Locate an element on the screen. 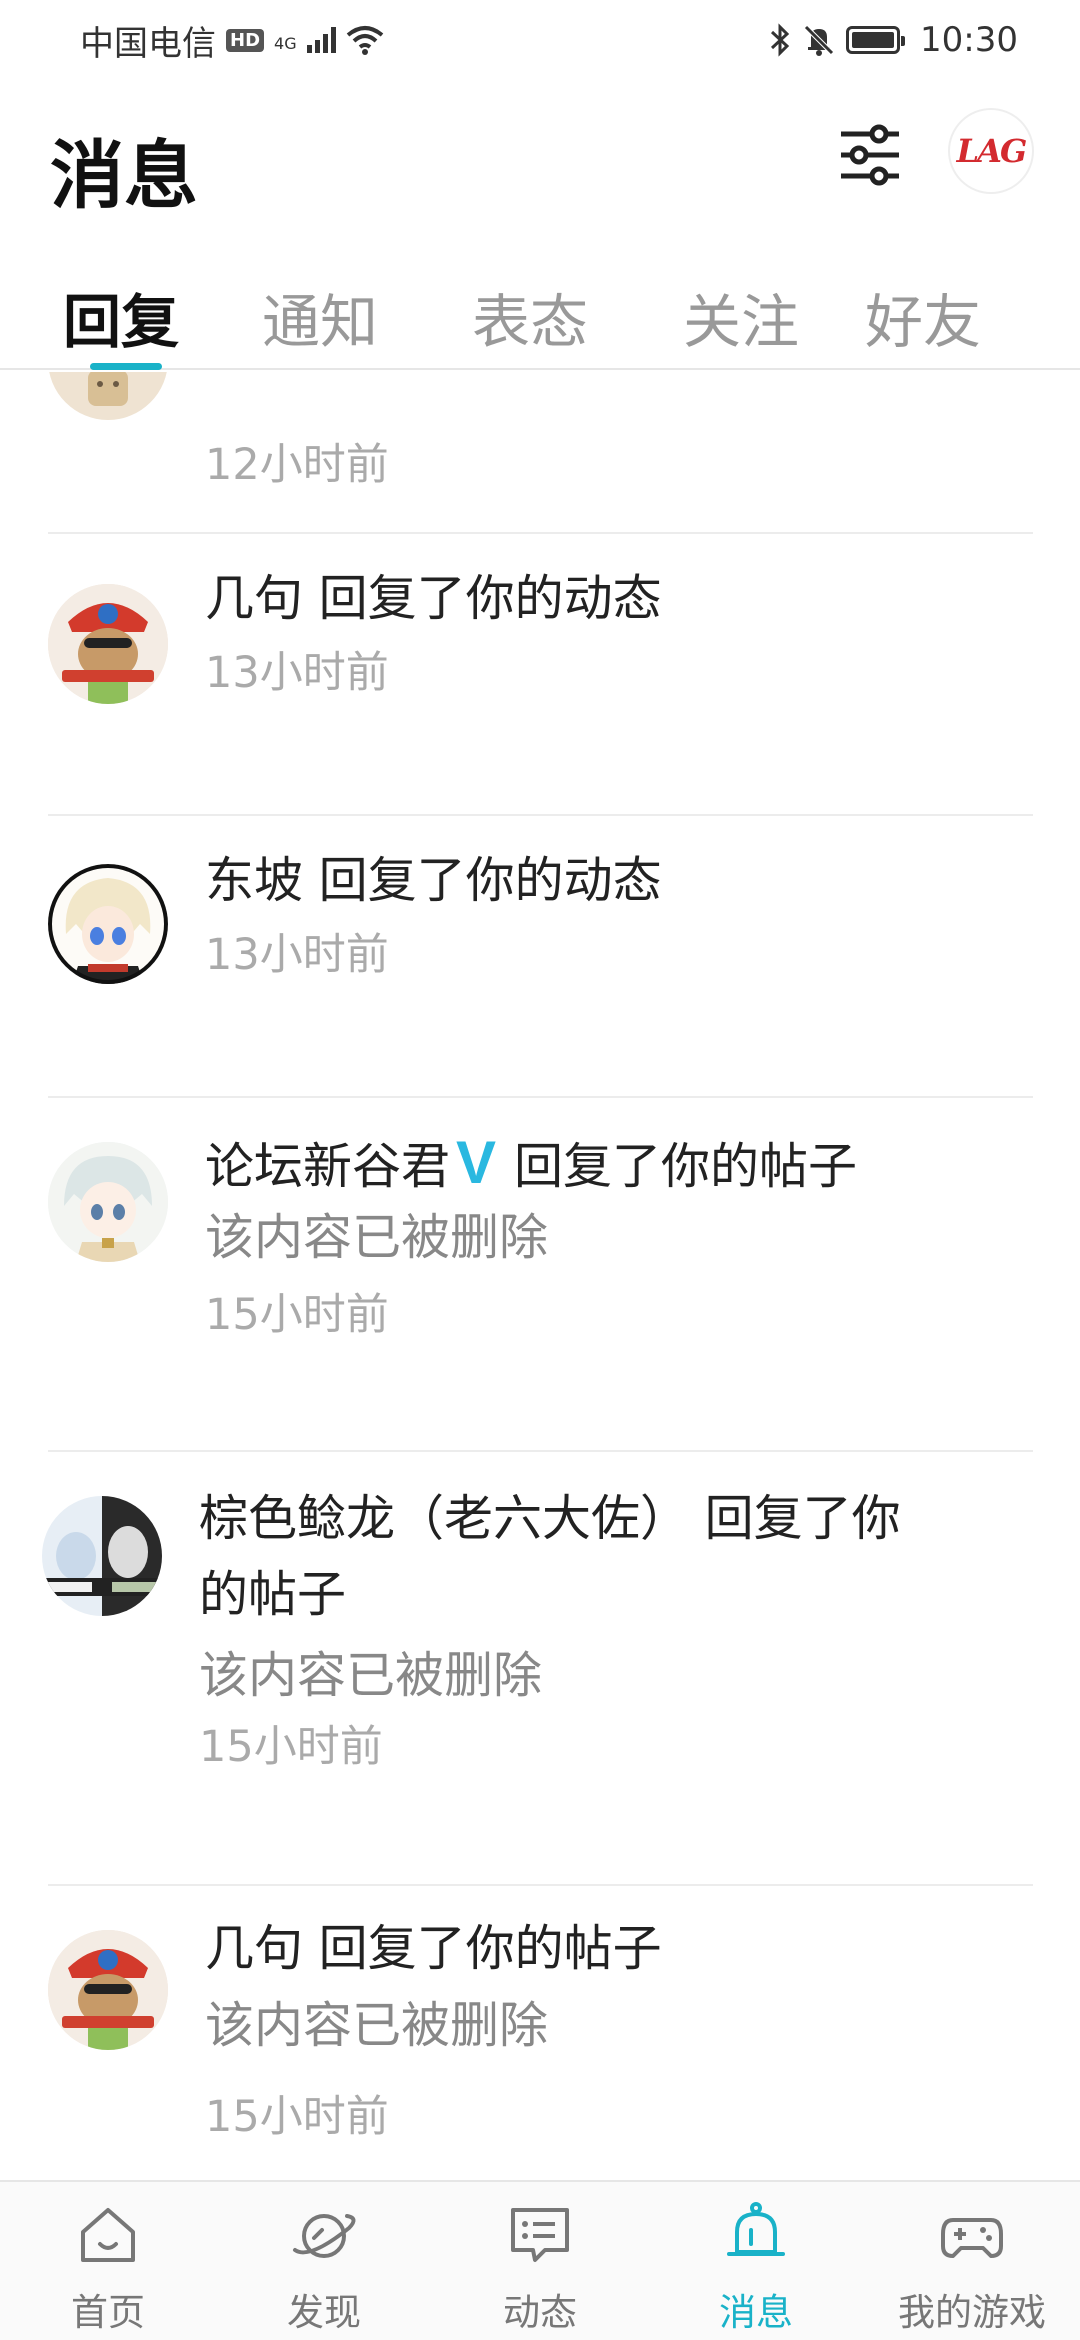 The height and width of the screenshot is (2340, 1080). filter-settings-icon is located at coordinates (870, 155).